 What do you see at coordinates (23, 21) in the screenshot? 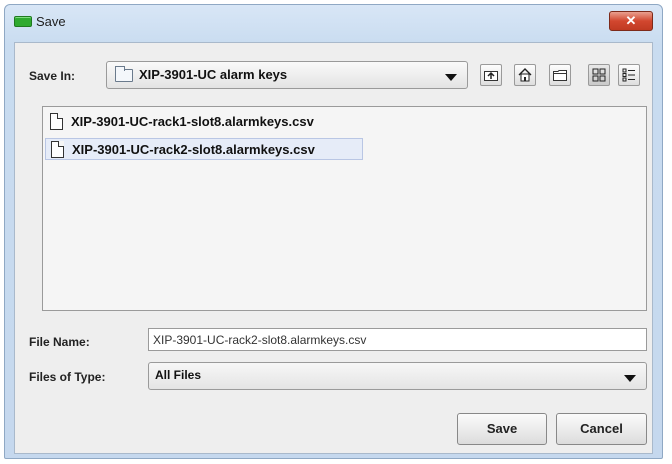
I see `app-icon` at bounding box center [23, 21].